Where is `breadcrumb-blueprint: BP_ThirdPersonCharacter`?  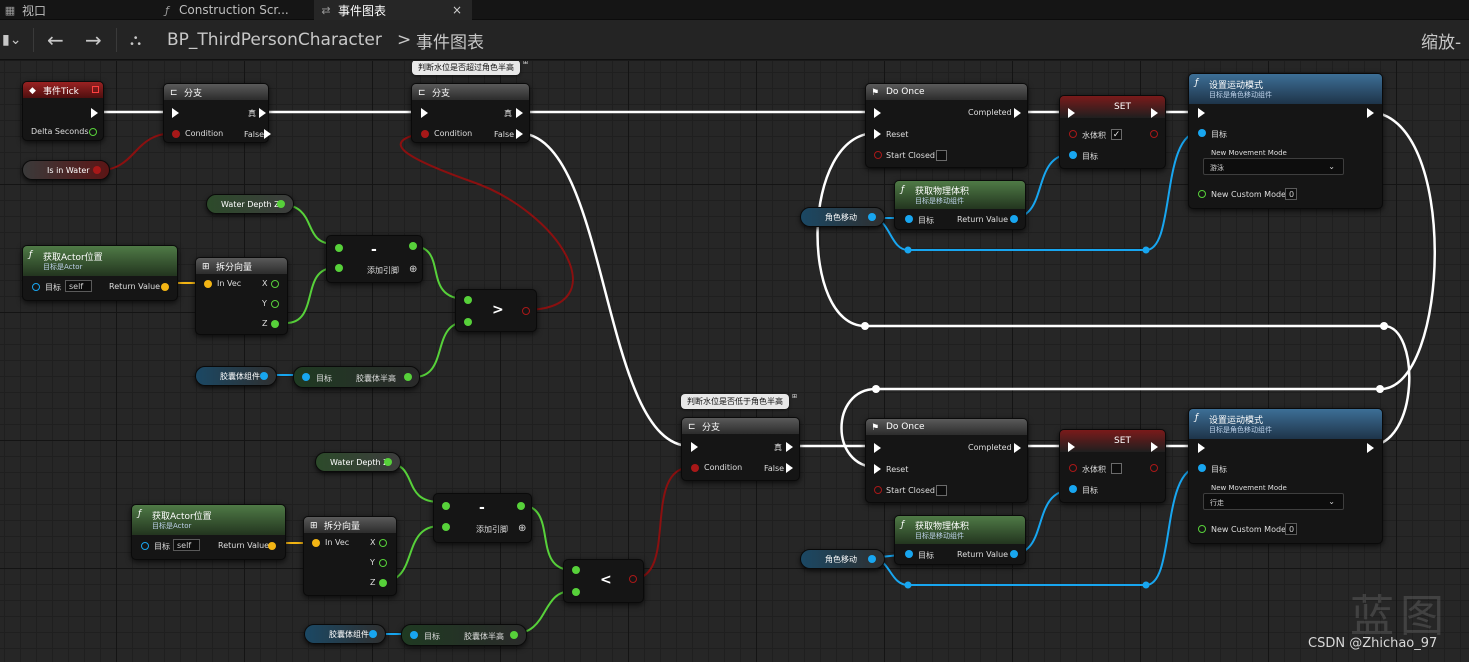
breadcrumb-blueprint: BP_ThirdPersonCharacter is located at coordinates (274, 40).